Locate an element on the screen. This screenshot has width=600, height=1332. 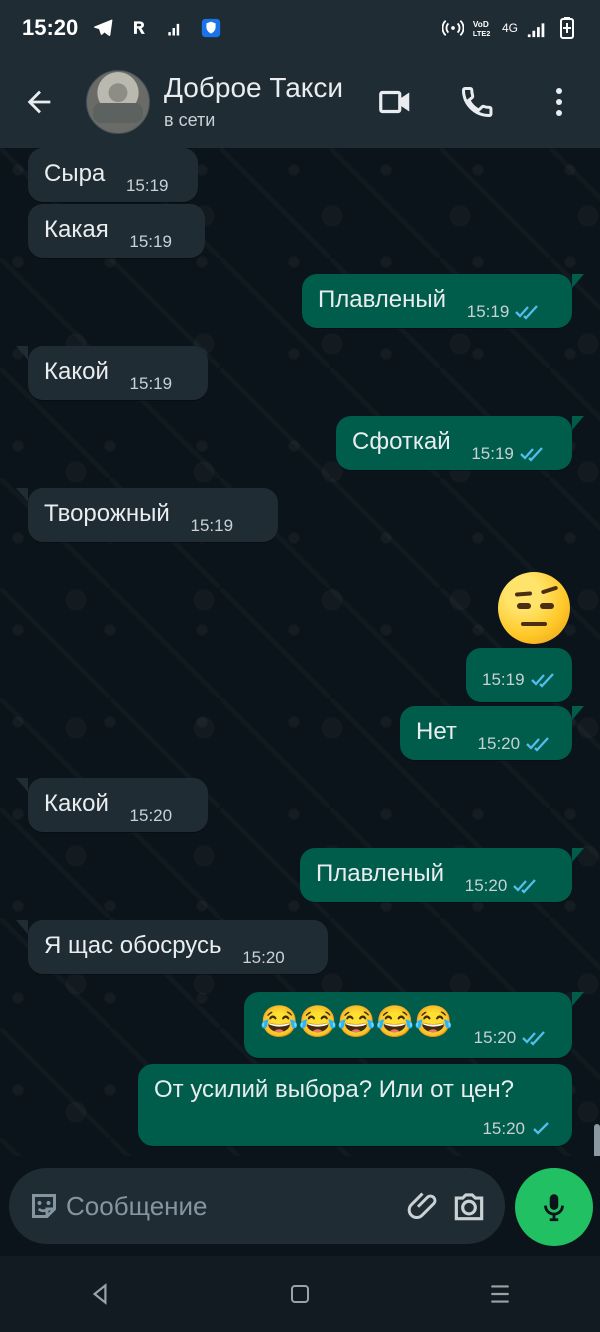
phone-call-icon is located at coordinates (477, 102).